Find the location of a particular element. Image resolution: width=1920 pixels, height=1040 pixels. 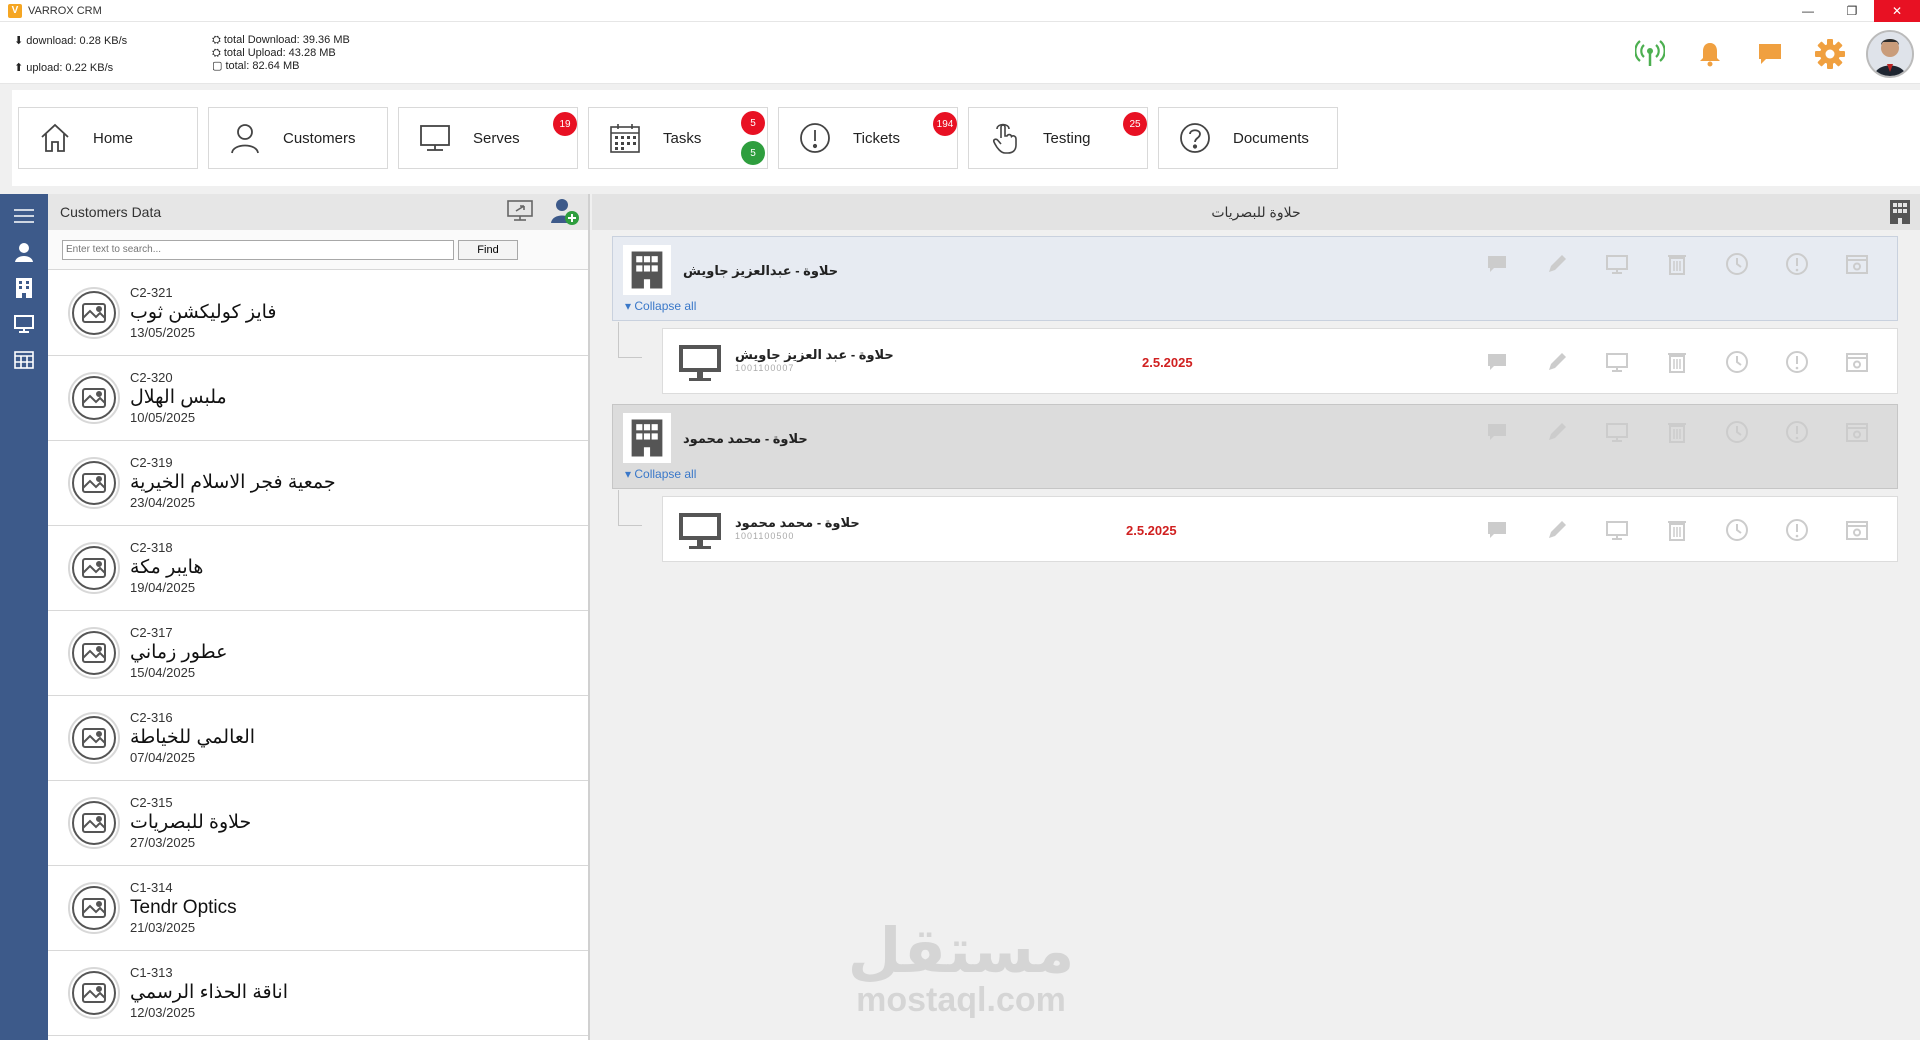

nav-home-label: Home is located at coordinates (113, 138).